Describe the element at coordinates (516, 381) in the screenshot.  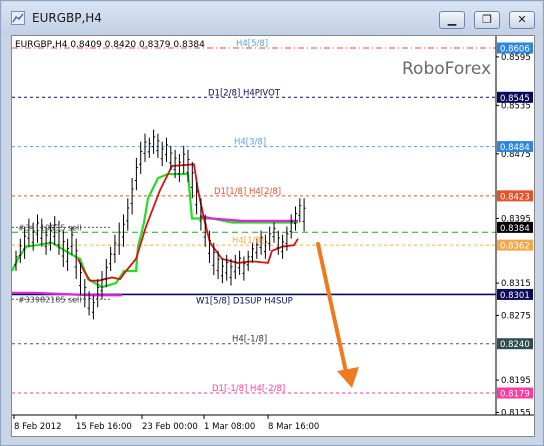
I see `price-tick-label: 0.8195` at that location.